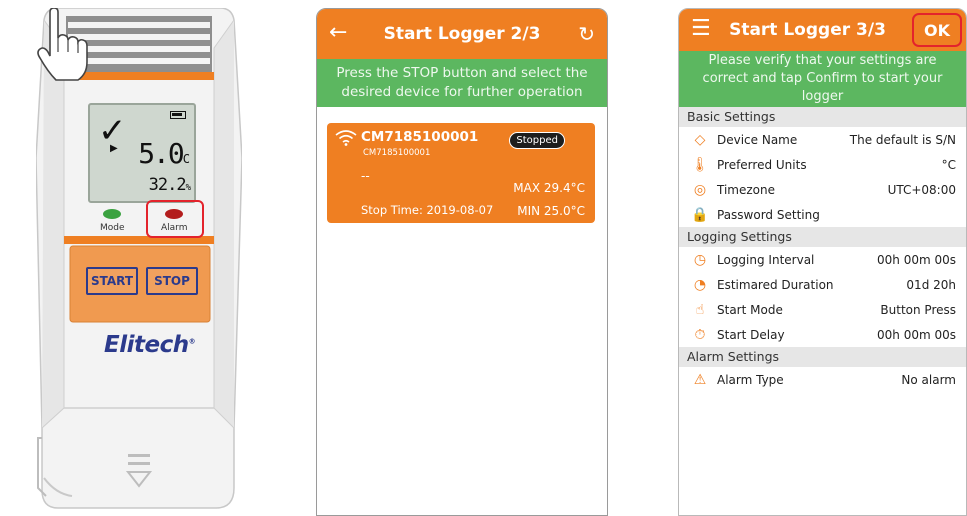 The width and height of the screenshot is (967, 516). I want to click on lcd-display: ✓ ▶ 5.0C 32.2%, so click(142, 153).